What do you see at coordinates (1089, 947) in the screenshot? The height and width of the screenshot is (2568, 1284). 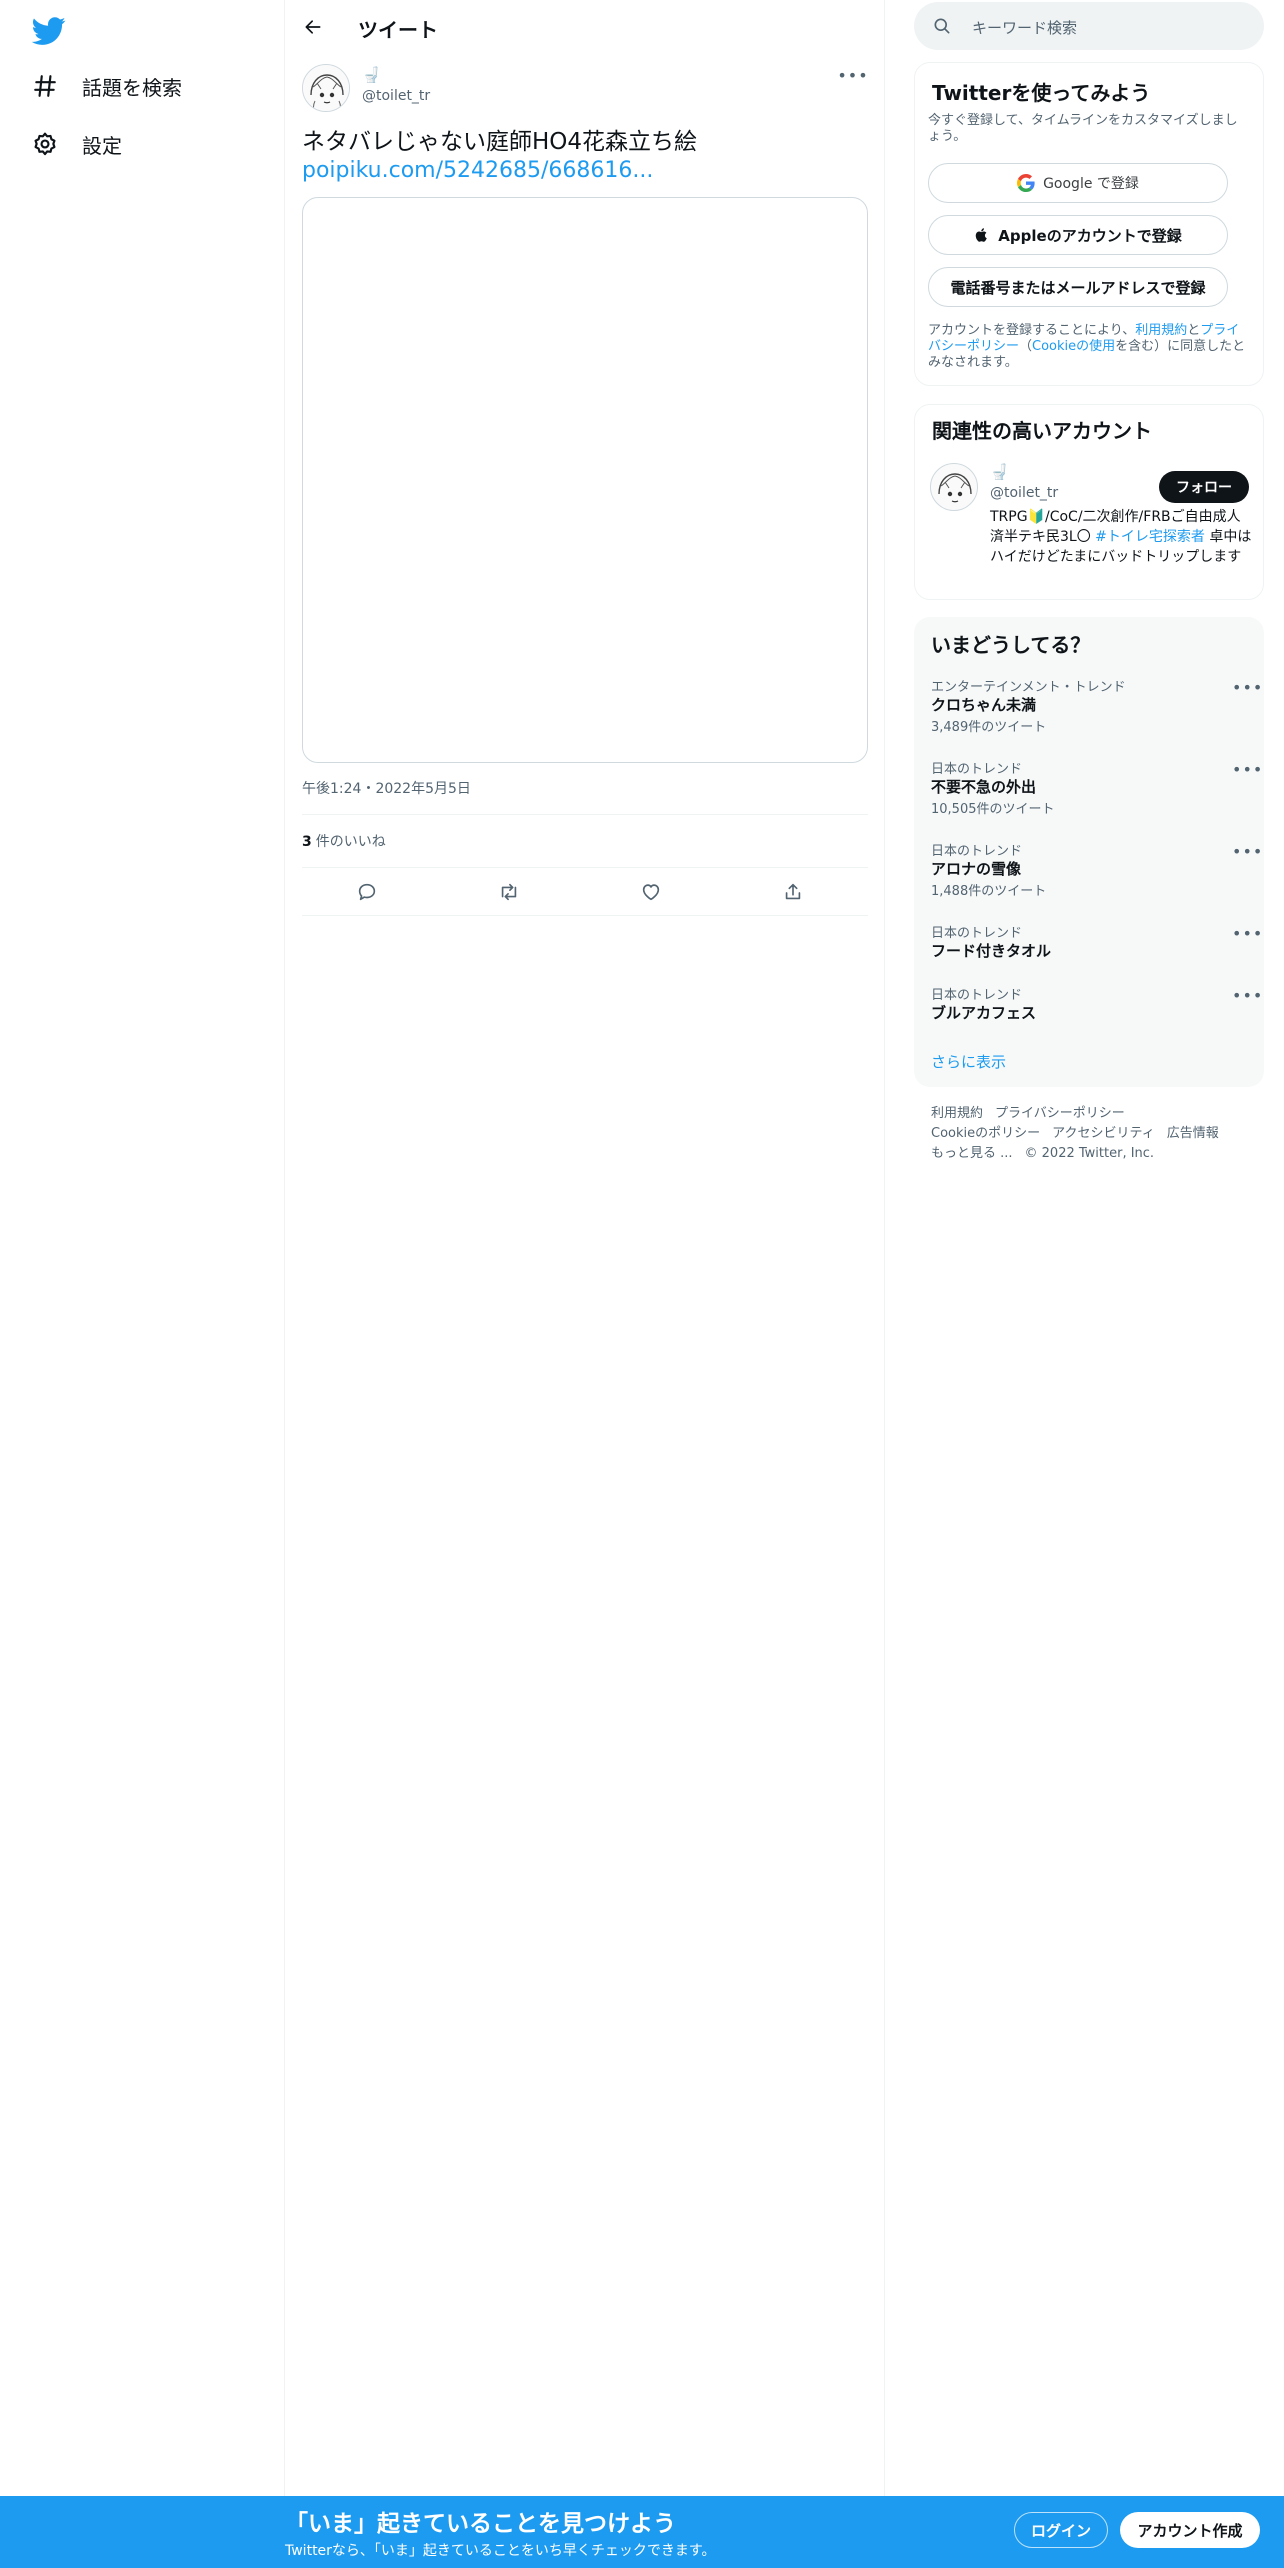 I see `trend-item: 日本のトレンド フード付きタオル •••` at bounding box center [1089, 947].